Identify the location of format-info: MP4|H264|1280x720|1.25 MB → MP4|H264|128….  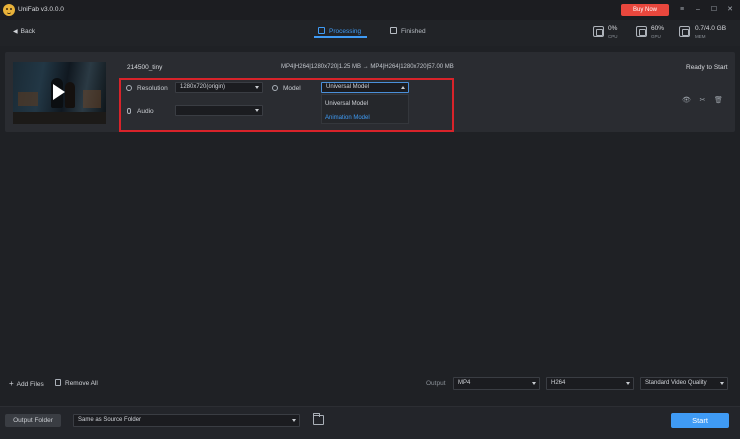
(367, 67).